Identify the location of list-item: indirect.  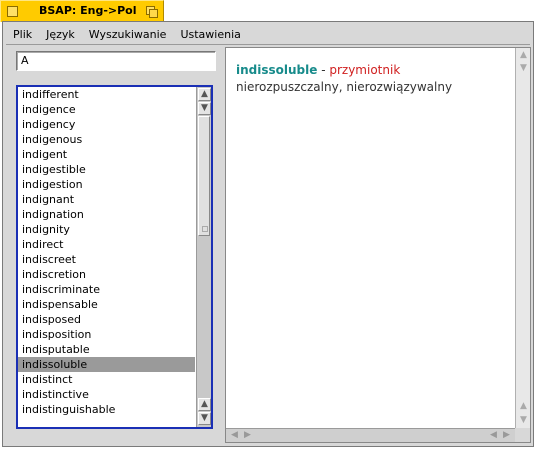
(106, 244).